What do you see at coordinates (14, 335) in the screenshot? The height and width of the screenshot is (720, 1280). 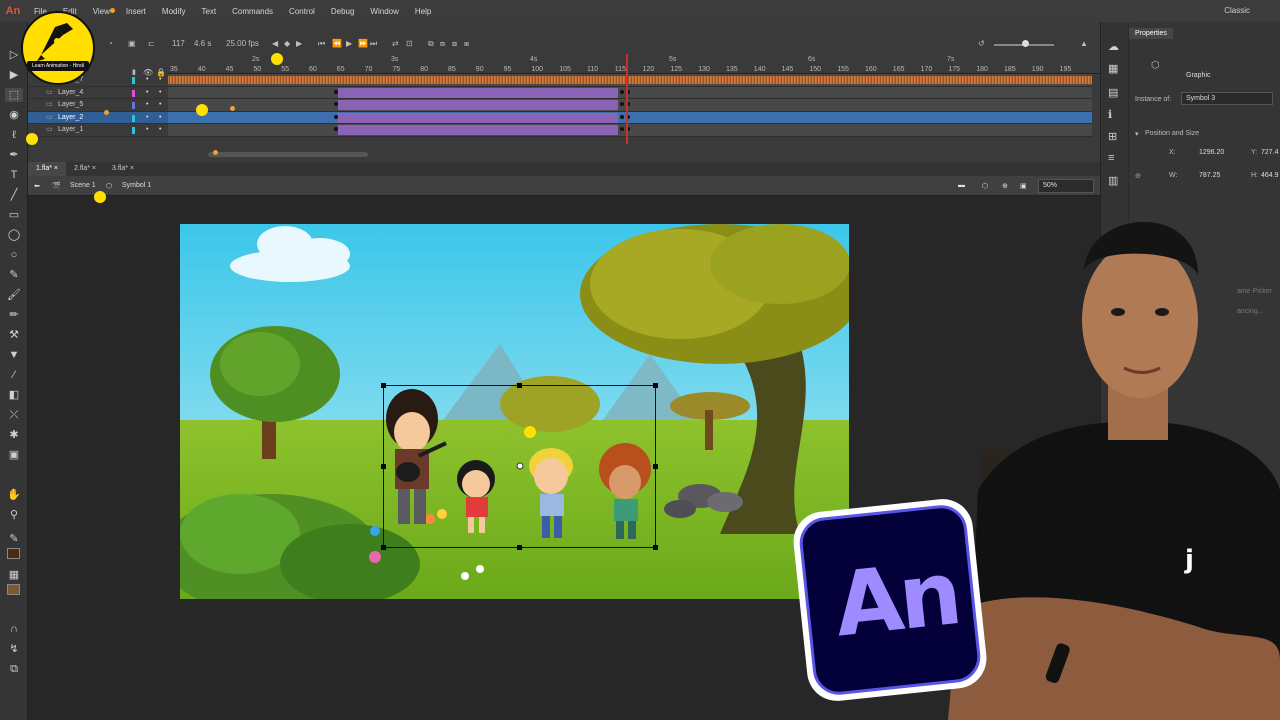 I see `bone-tool-icon: ⚒` at bounding box center [14, 335].